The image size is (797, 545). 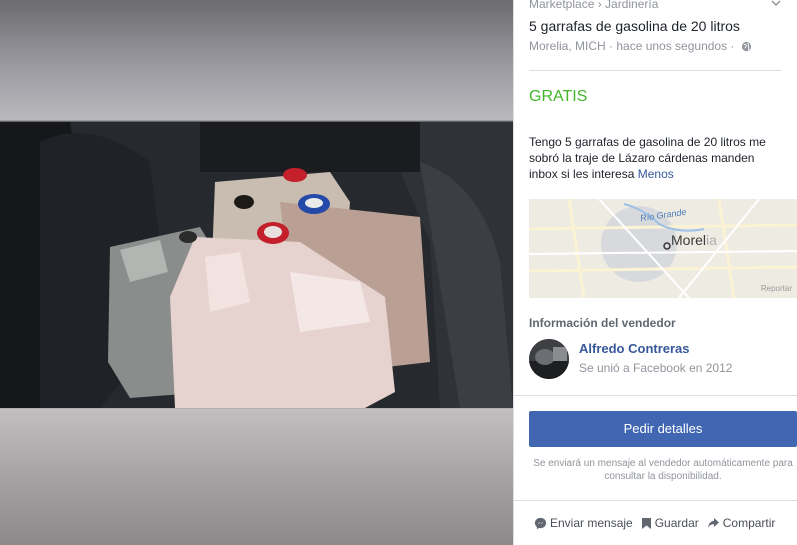 I want to click on share-label: Compartir, so click(x=749, y=523).